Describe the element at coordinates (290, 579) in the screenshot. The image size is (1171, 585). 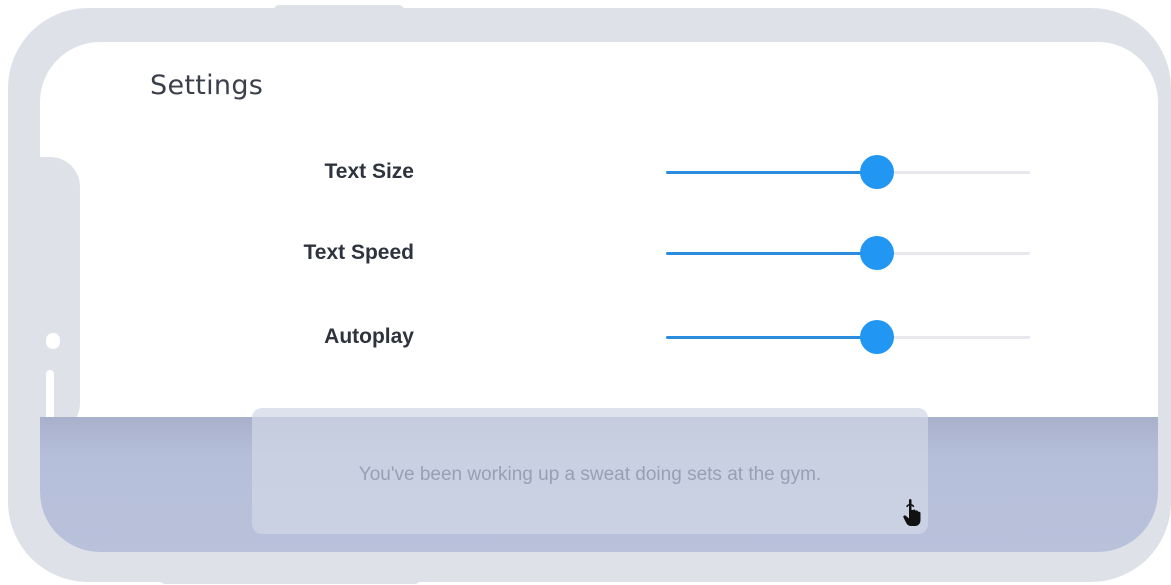
I see `phone-bottom-button` at that location.